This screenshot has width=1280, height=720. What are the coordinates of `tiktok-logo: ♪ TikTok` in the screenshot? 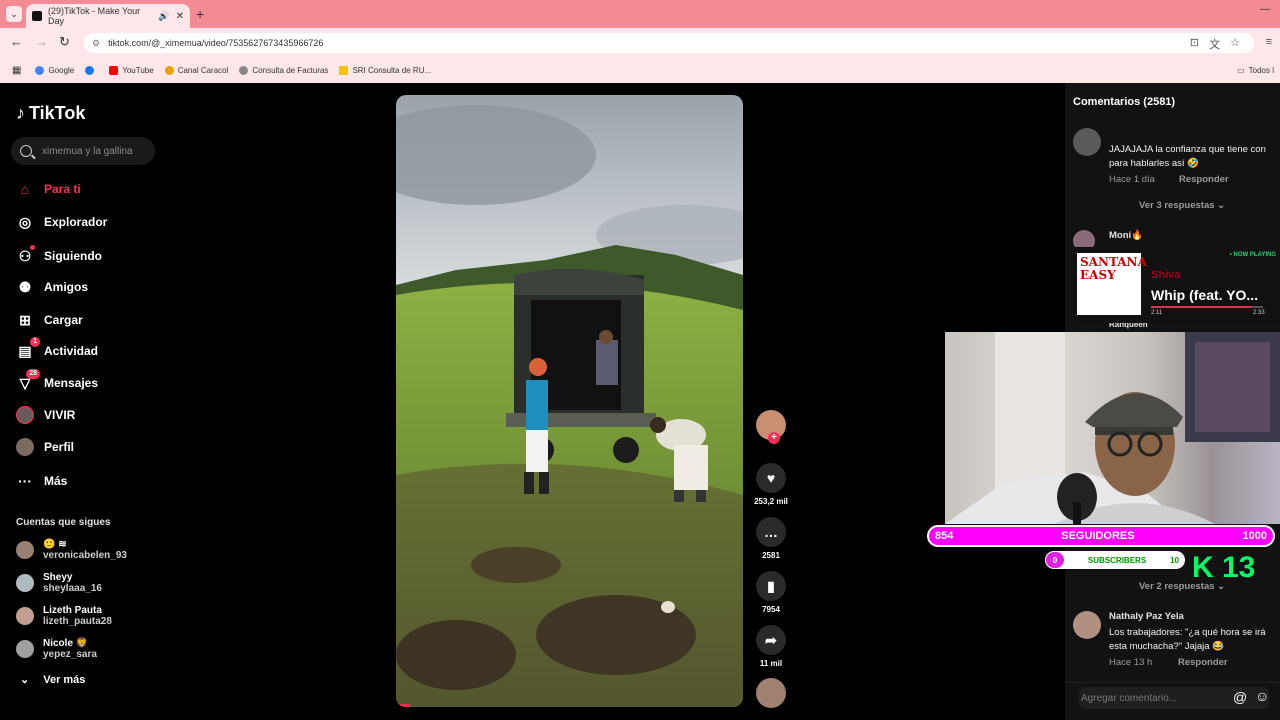 It's located at (50, 113).